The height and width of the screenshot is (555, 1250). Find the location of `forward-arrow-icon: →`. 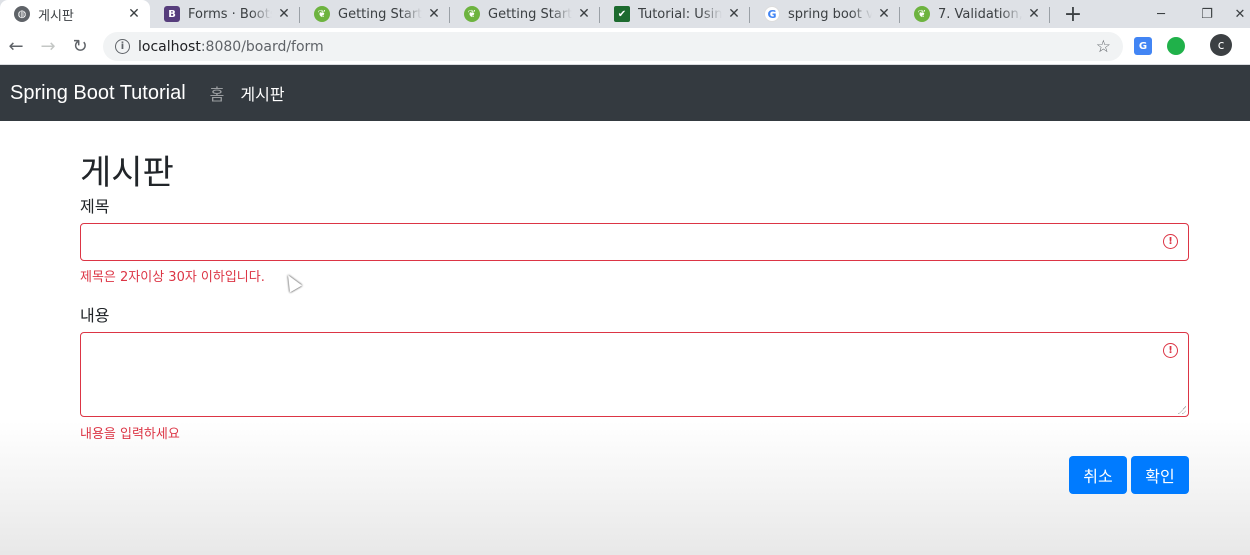

forward-arrow-icon: → is located at coordinates (48, 46).